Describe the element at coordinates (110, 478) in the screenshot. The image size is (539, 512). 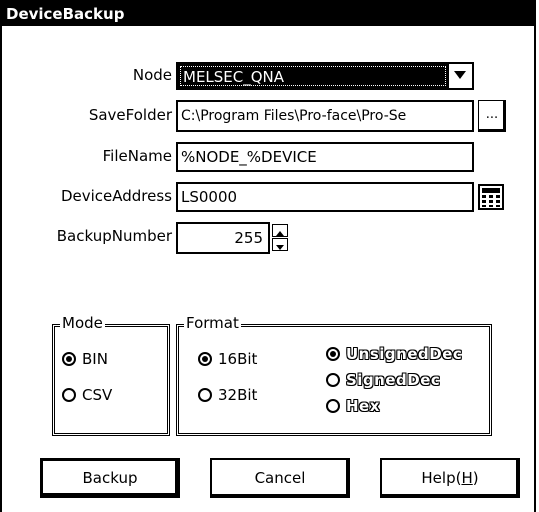
I see `backup-button: Backup` at that location.